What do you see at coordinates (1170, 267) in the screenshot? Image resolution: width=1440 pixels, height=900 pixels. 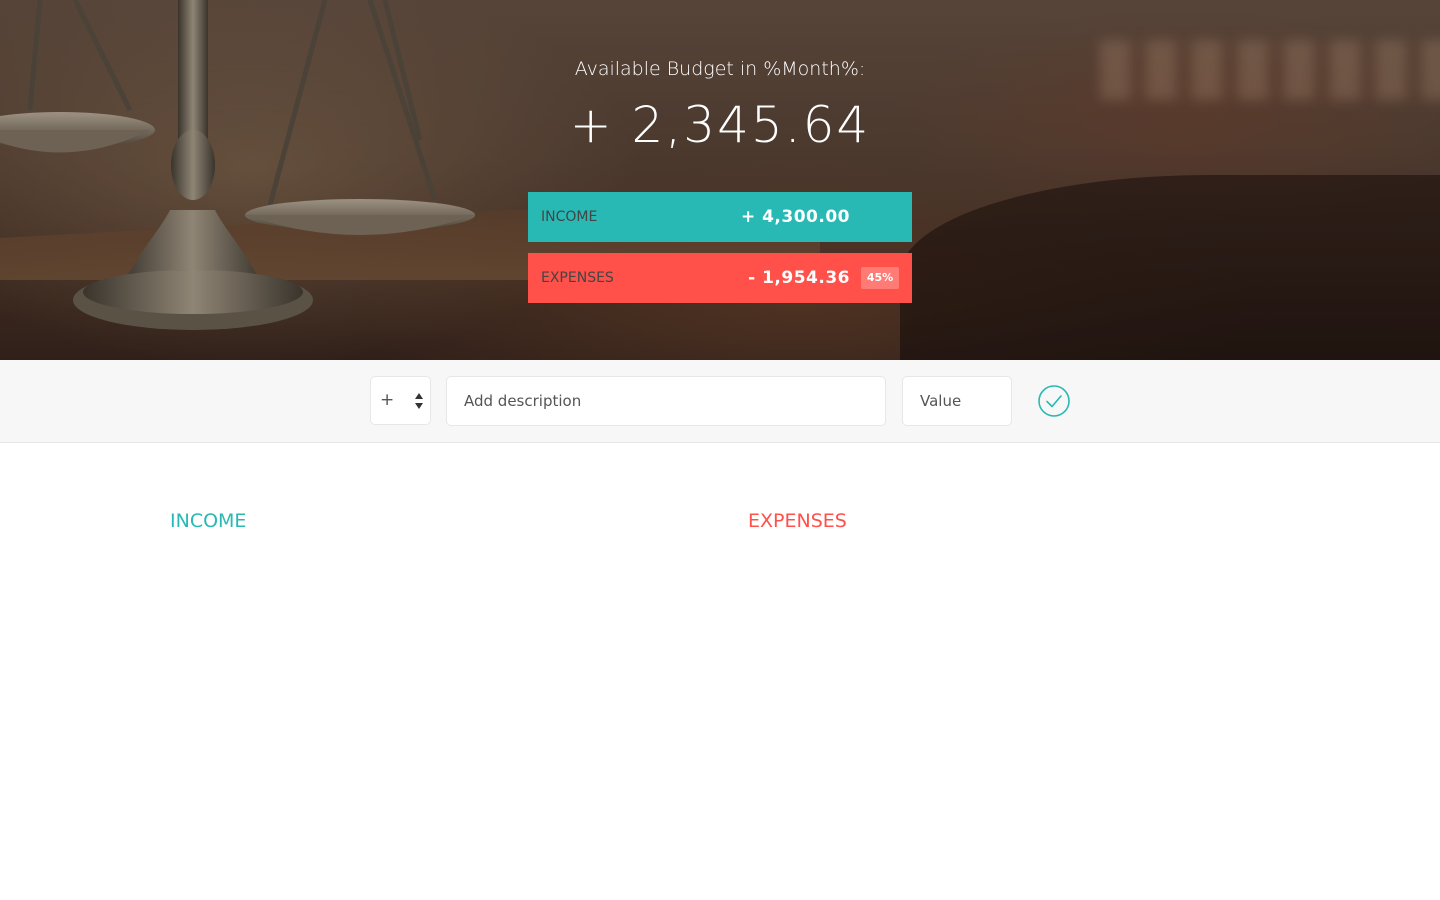 I see `background-bench` at bounding box center [1170, 267].